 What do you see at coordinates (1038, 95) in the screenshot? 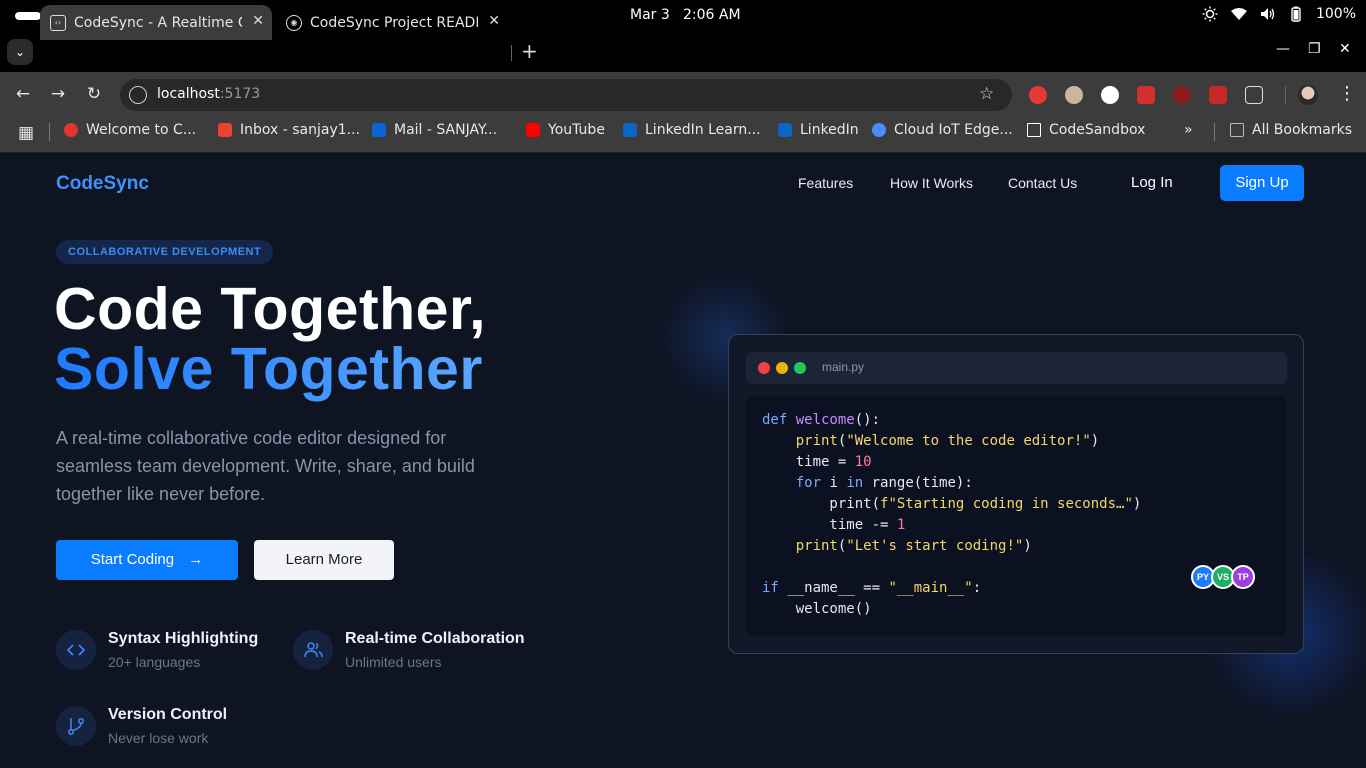
I see `extension-red-hand-icon` at bounding box center [1038, 95].